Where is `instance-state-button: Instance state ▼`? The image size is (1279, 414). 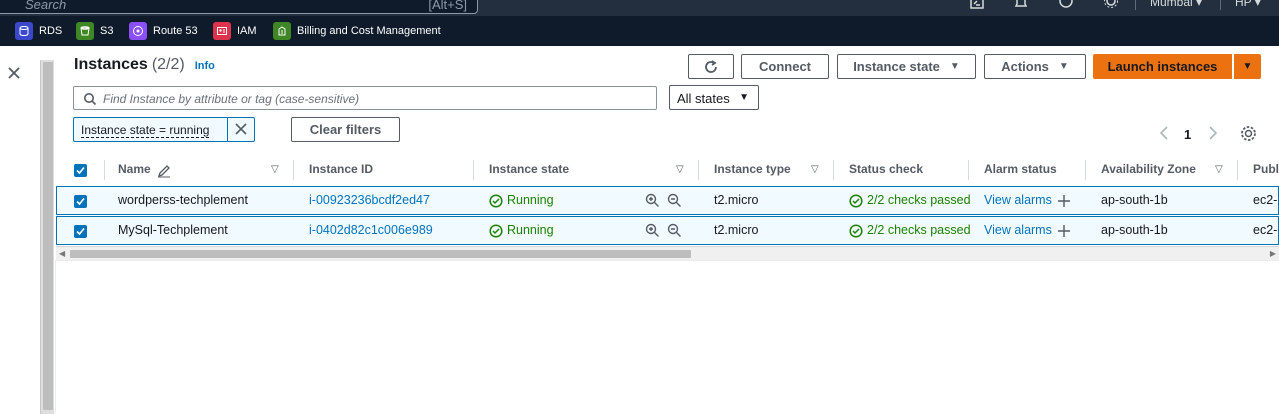 instance-state-button: Instance state ▼ is located at coordinates (906, 66).